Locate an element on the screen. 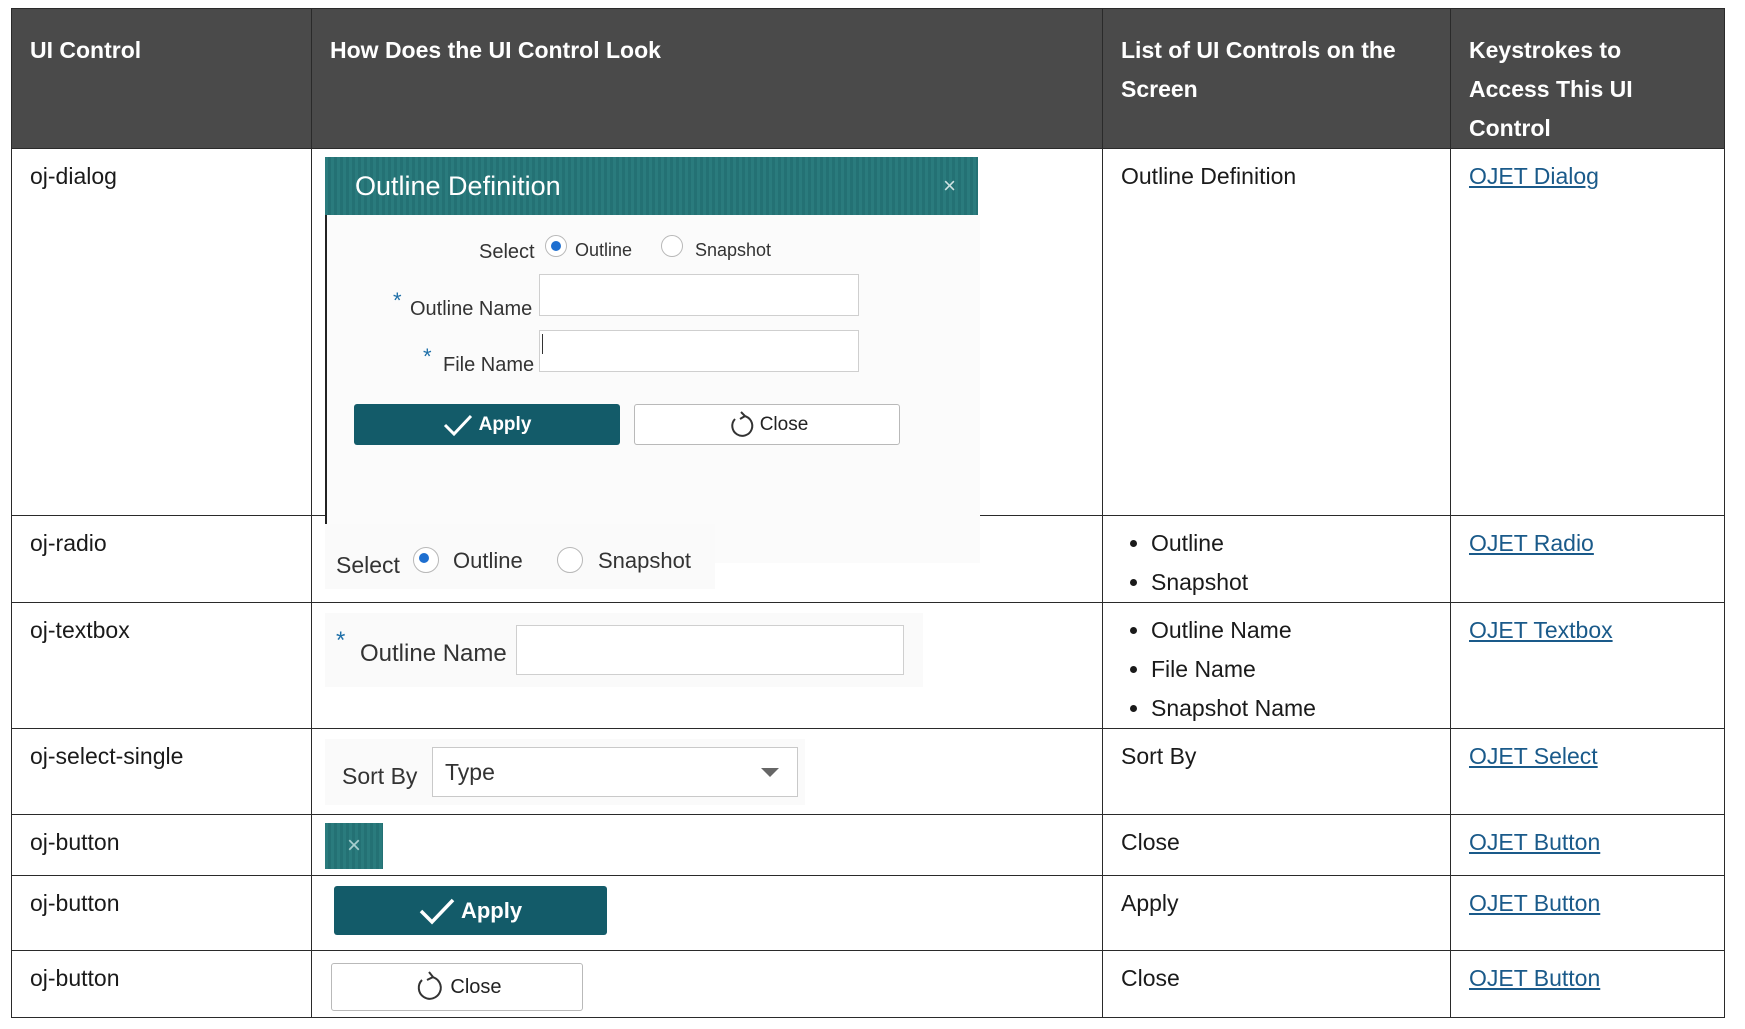 This screenshot has height=1029, width=1745. control-name: oj-select-single is located at coordinates (161, 771).